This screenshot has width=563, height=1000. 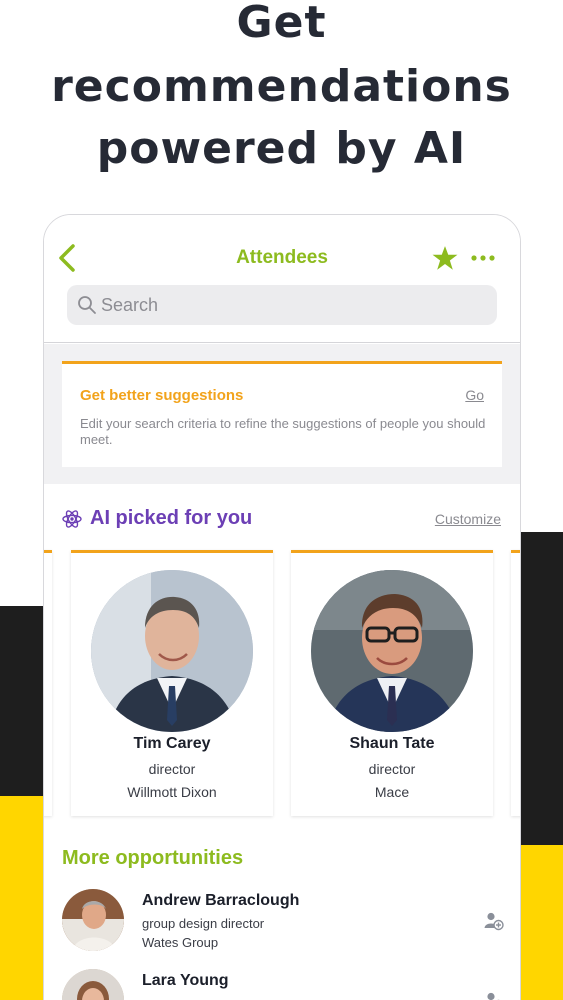 What do you see at coordinates (281, 24) in the screenshot?
I see `headline-line-1: Get` at bounding box center [281, 24].